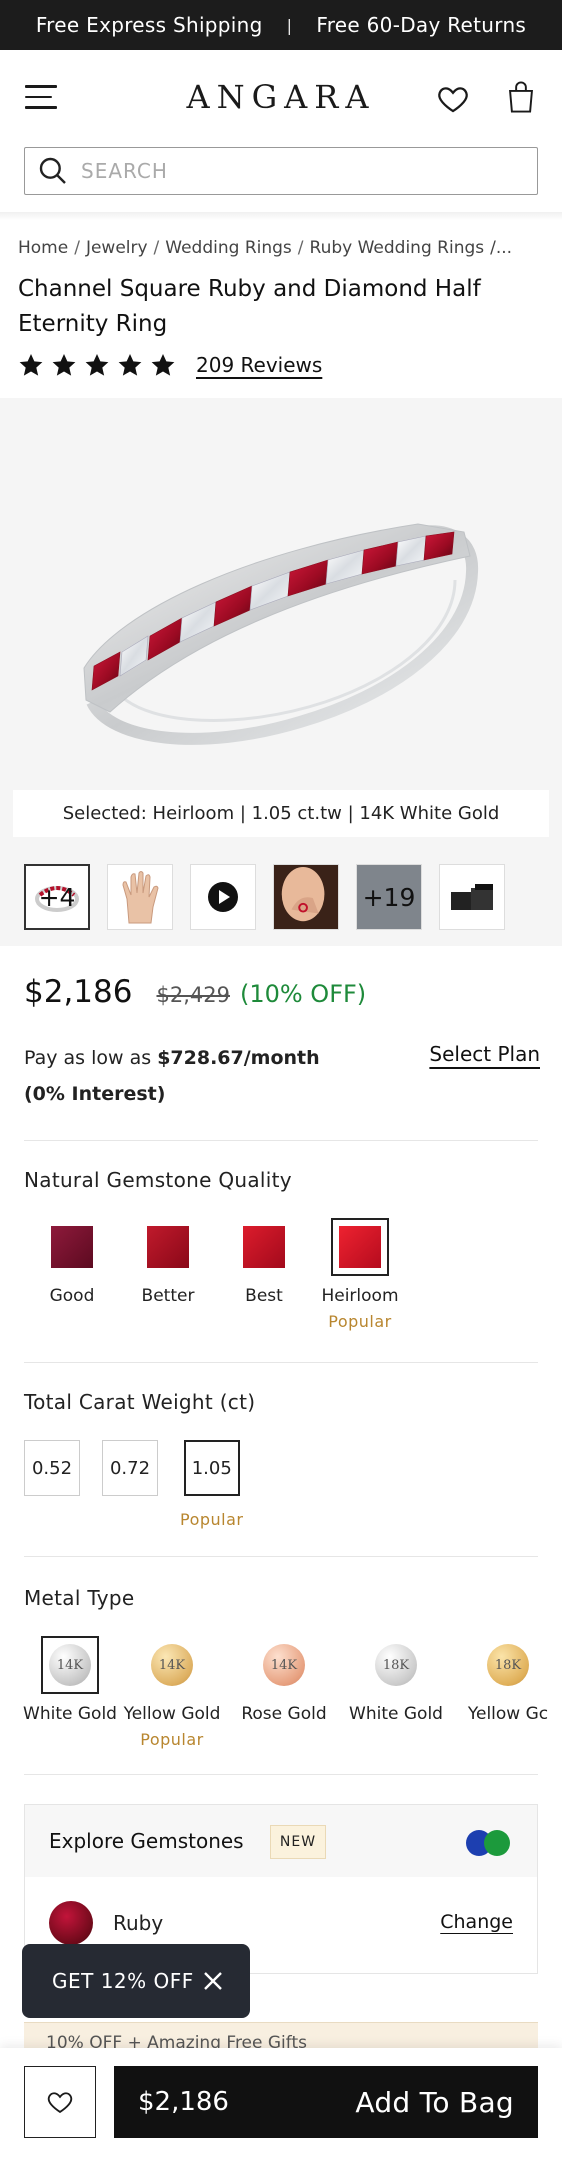  What do you see at coordinates (507, 1692) in the screenshot?
I see `metal-option-18k-yellow-gold: 18K Yellow Gc` at bounding box center [507, 1692].